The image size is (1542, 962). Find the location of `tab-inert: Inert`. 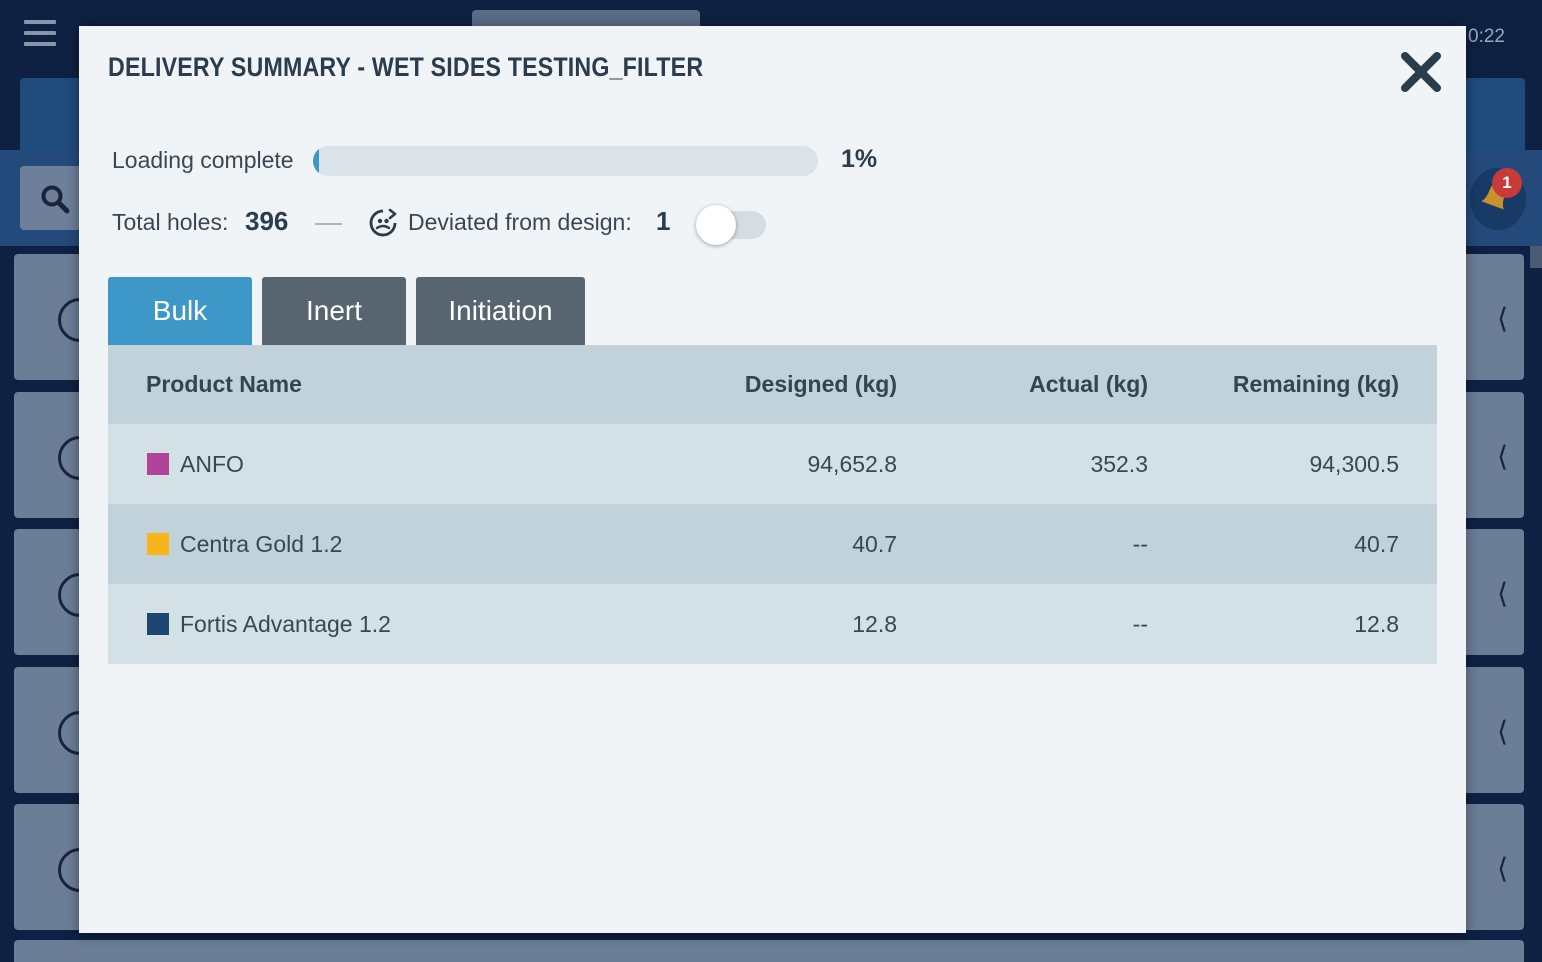

tab-inert: Inert is located at coordinates (334, 311).